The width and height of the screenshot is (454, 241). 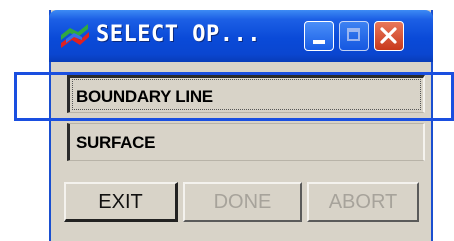 What do you see at coordinates (121, 202) in the screenshot?
I see `exit-button: EXIT` at bounding box center [121, 202].